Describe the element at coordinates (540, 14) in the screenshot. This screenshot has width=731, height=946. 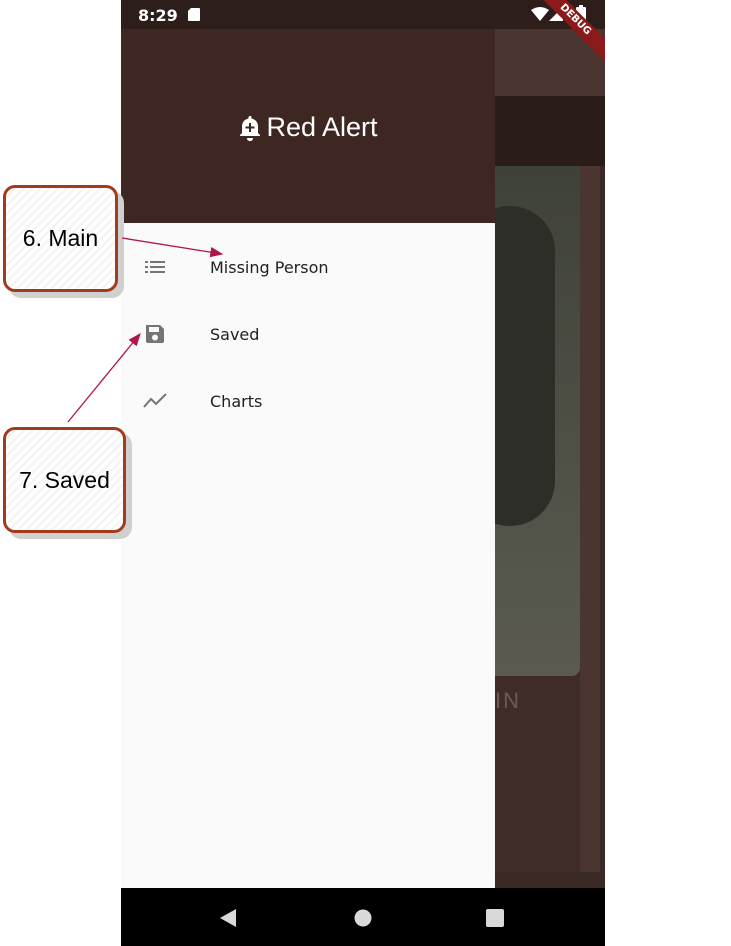
I see `wifi-icon` at that location.